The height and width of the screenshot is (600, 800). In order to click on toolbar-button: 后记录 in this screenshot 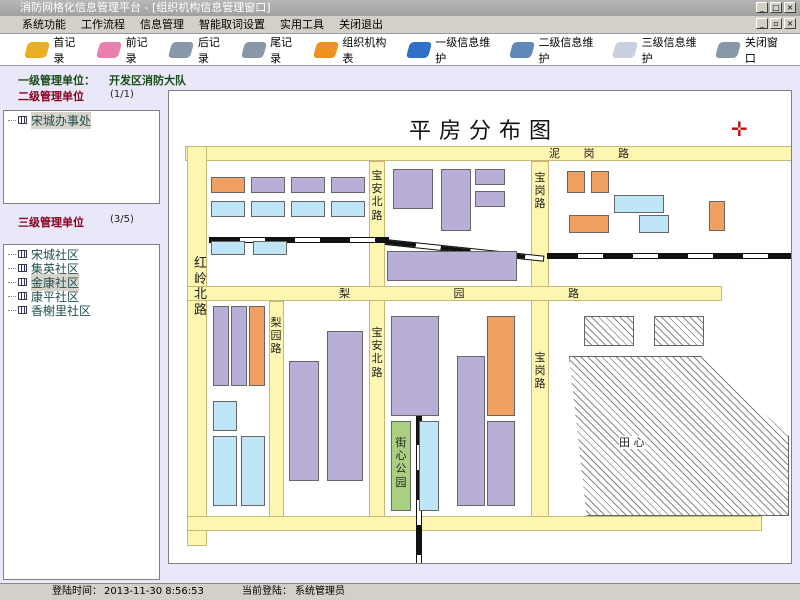, I will do `click(198, 50)`.